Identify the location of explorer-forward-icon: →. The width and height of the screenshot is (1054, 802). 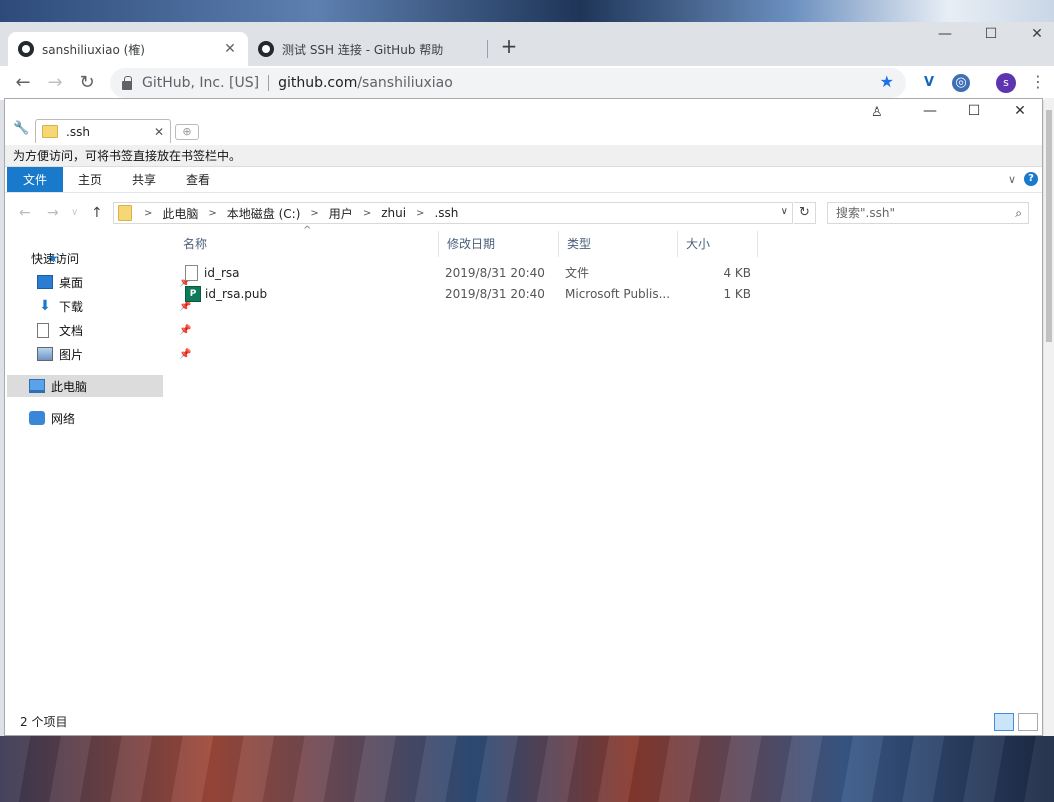
(53, 213).